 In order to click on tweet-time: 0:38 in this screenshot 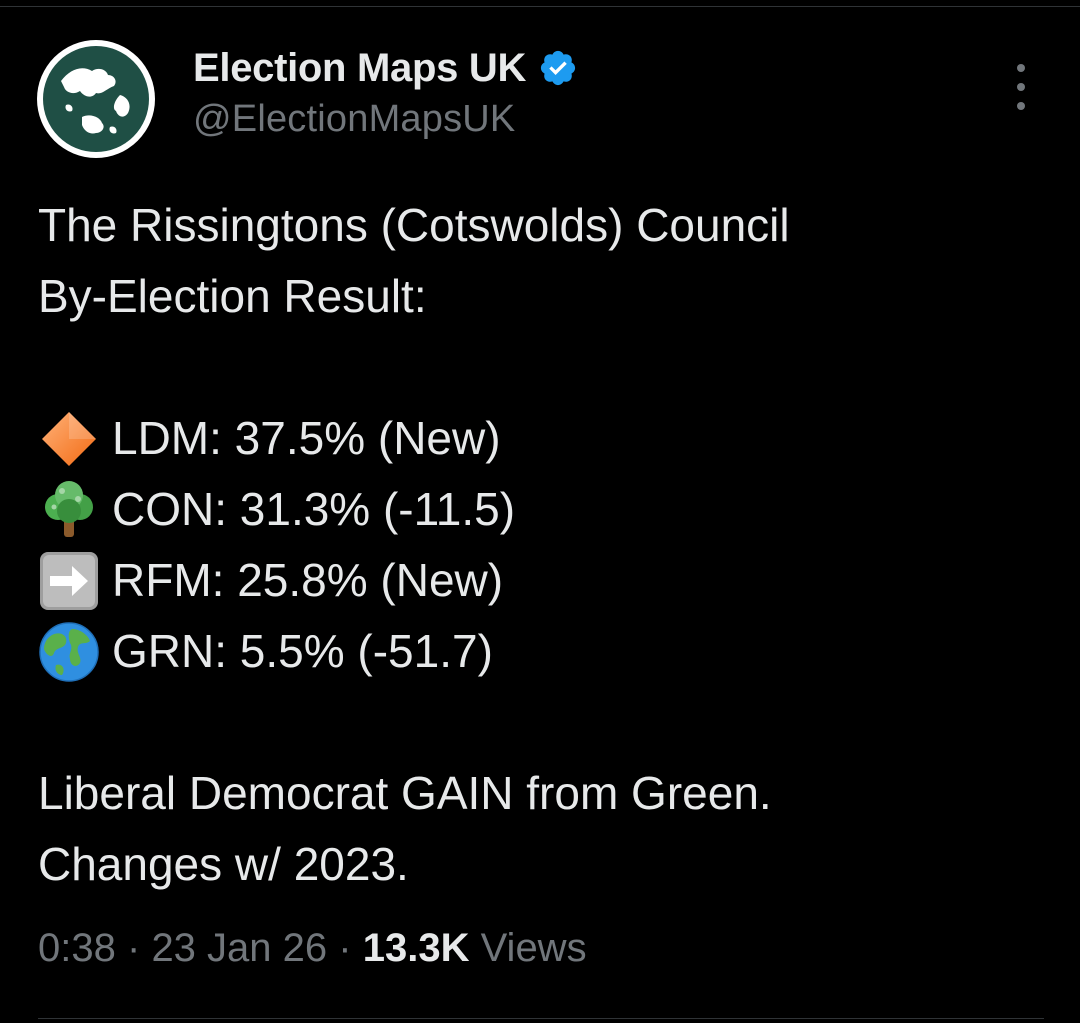, I will do `click(77, 948)`.